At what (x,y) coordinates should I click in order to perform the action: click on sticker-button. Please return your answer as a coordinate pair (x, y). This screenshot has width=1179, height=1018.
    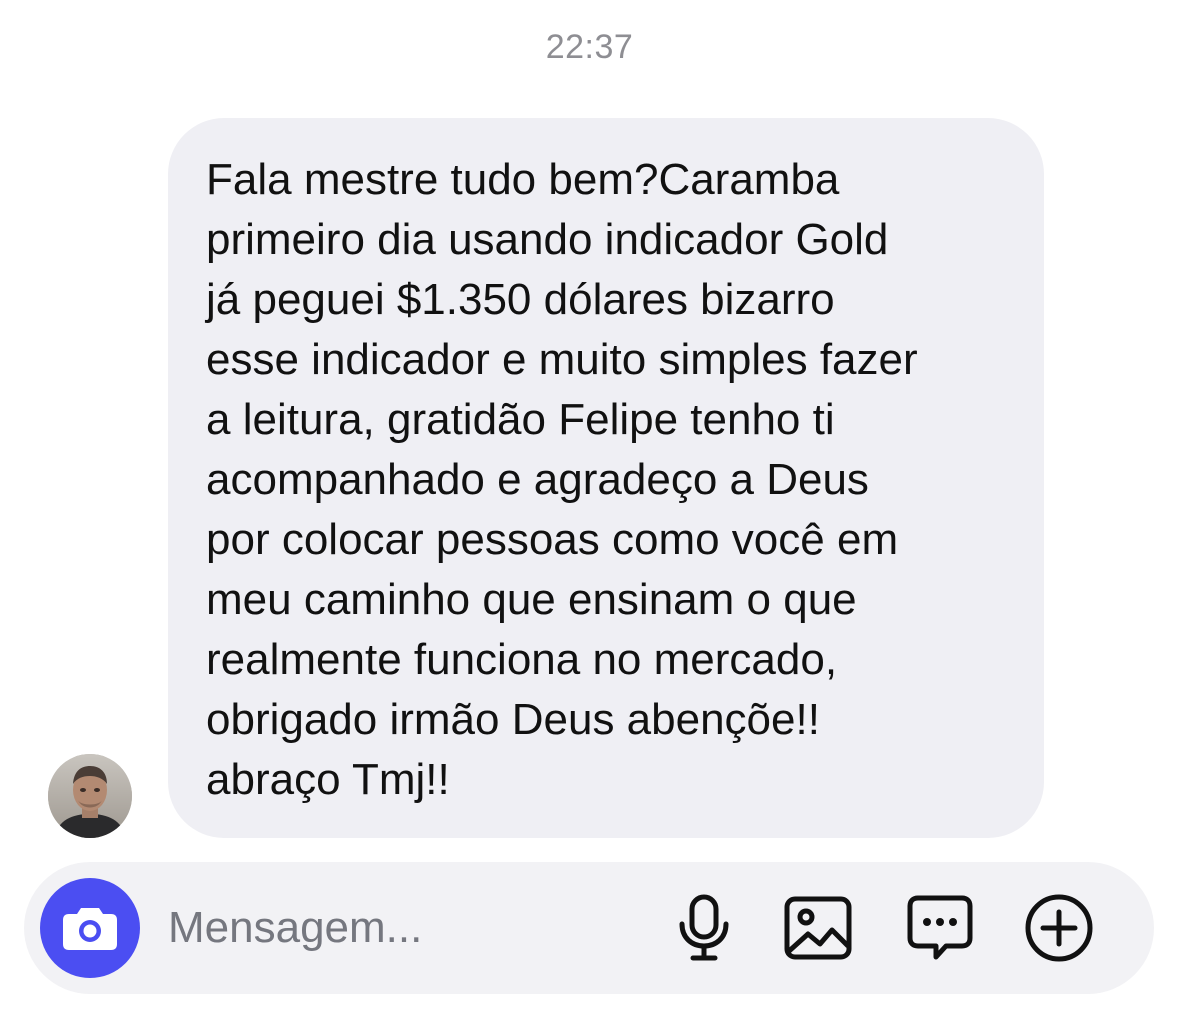
    Looking at the image, I should click on (940, 928).